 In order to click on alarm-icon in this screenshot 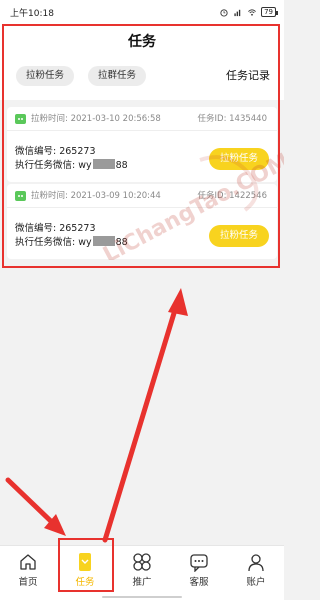, I will do `click(224, 12)`.